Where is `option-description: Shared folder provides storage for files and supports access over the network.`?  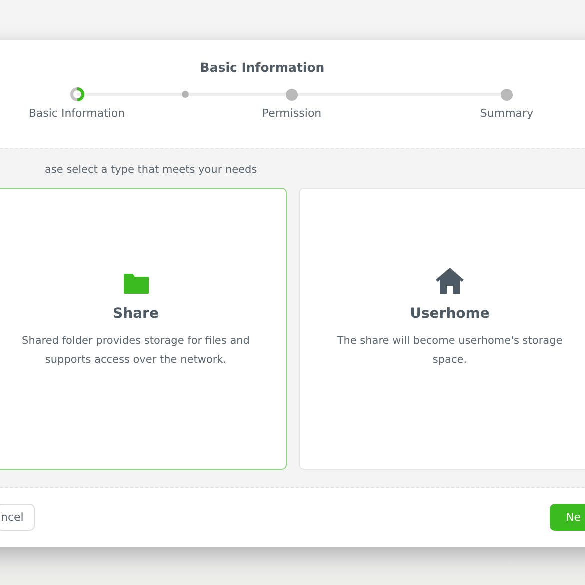 option-description: Shared folder provides storage for files and supports access over the network. is located at coordinates (136, 351).